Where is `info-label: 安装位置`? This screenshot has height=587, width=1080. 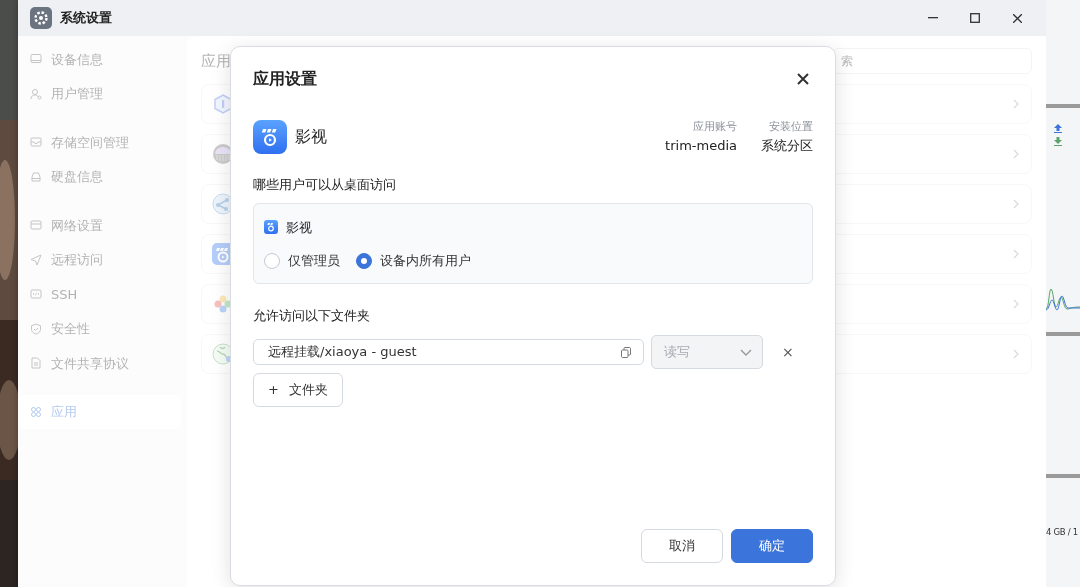 info-label: 安装位置 is located at coordinates (790, 127).